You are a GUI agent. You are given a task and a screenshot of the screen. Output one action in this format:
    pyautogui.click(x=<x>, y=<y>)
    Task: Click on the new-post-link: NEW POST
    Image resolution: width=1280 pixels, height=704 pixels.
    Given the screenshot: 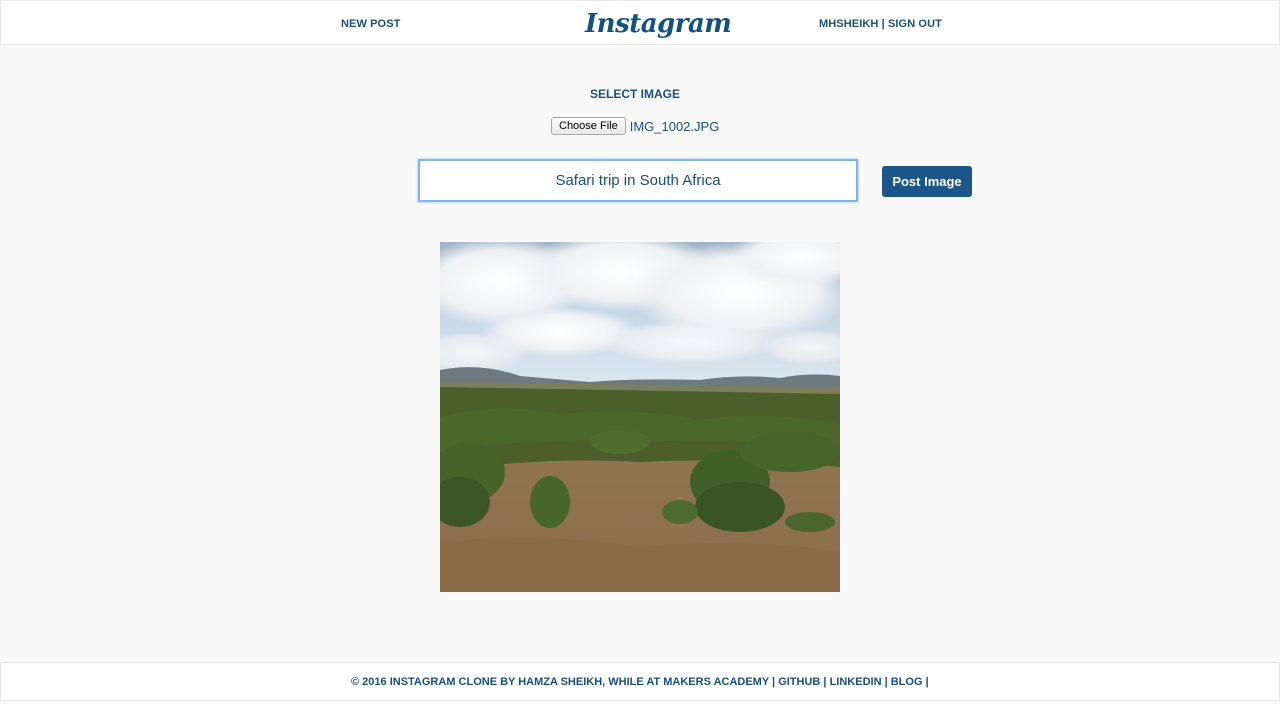 What is the action you would take?
    pyautogui.click(x=370, y=24)
    